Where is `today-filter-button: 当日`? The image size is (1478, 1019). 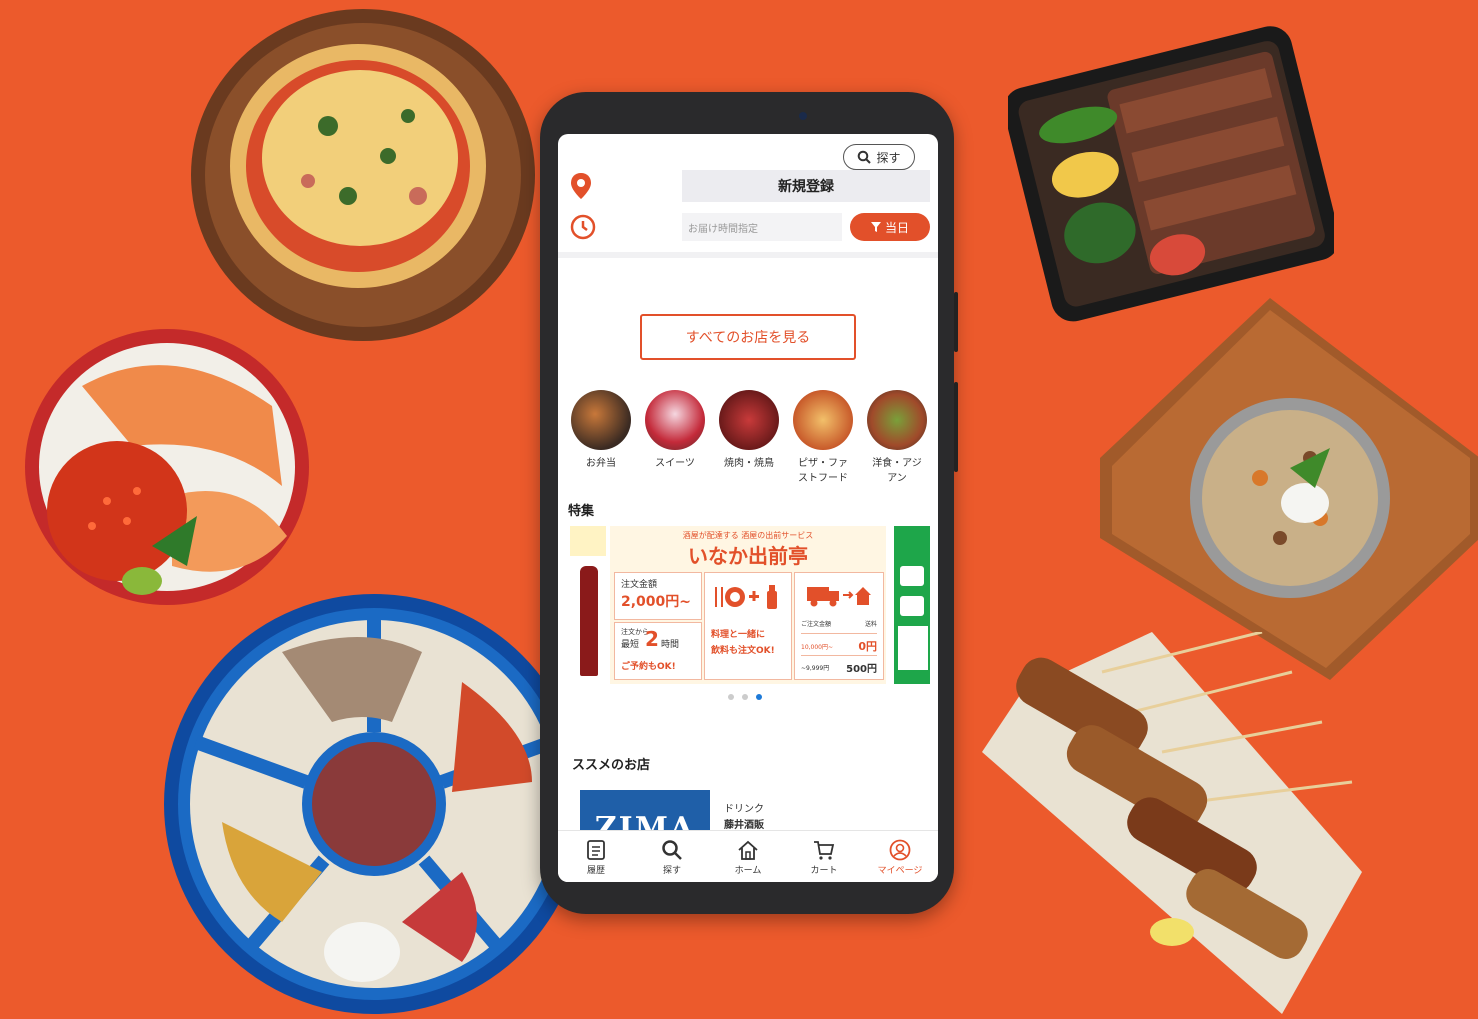
today-filter-button: 当日 is located at coordinates (890, 227).